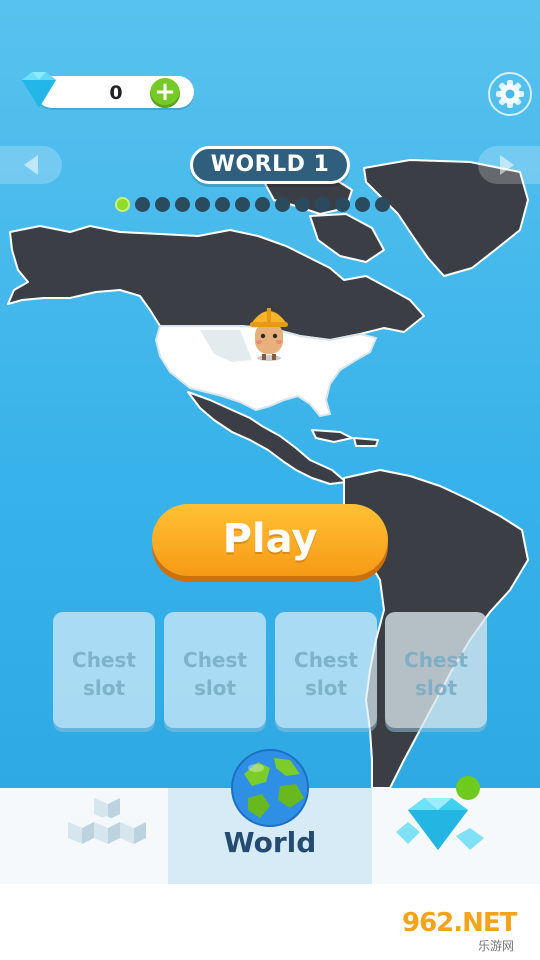 This screenshot has width=540, height=960. What do you see at coordinates (269, 334) in the screenshot?
I see `player-character` at bounding box center [269, 334].